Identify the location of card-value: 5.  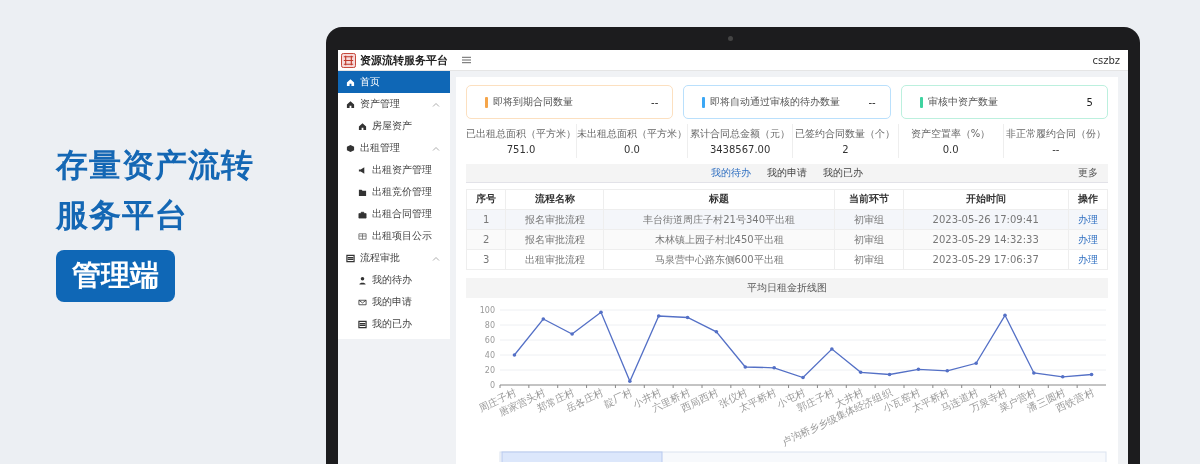
(1089, 102).